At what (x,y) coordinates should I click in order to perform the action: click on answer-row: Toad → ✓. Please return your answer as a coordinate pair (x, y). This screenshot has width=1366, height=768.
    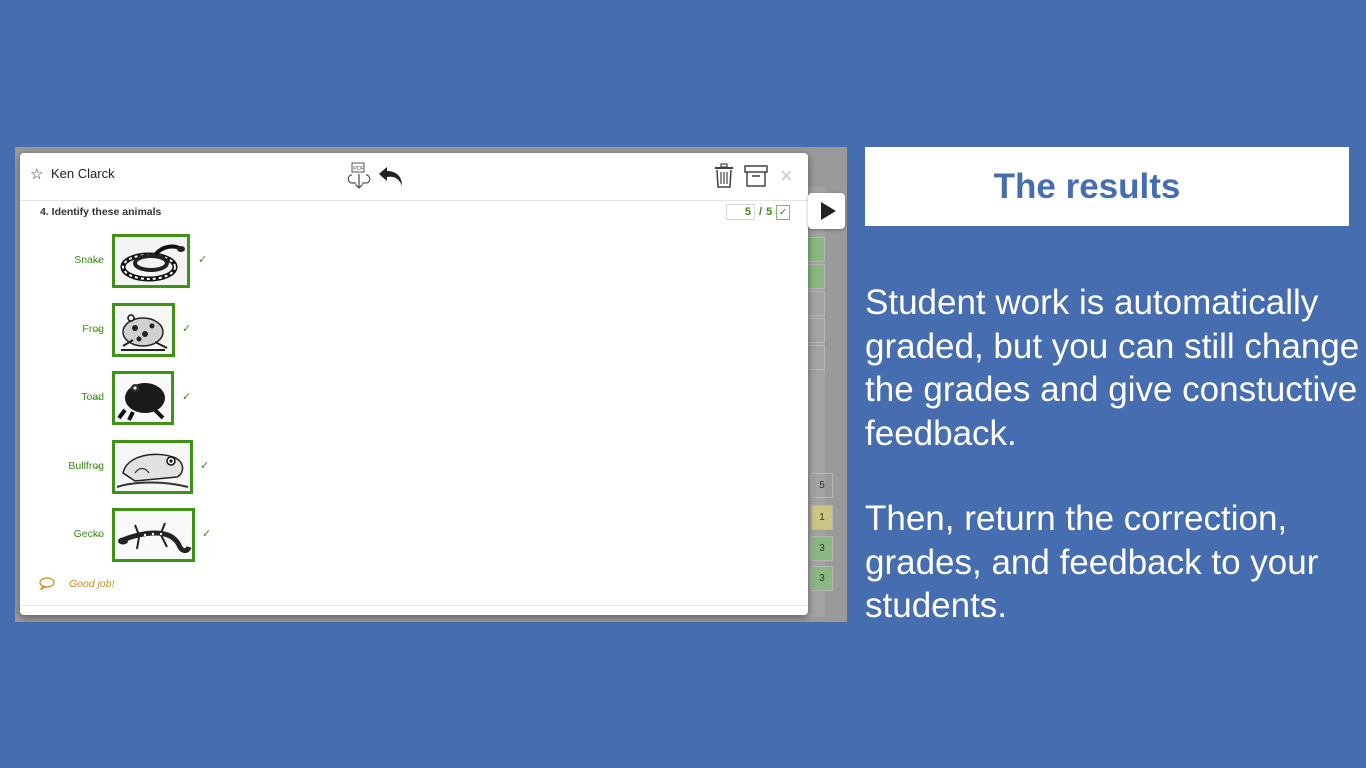
    Looking at the image, I should click on (170, 399).